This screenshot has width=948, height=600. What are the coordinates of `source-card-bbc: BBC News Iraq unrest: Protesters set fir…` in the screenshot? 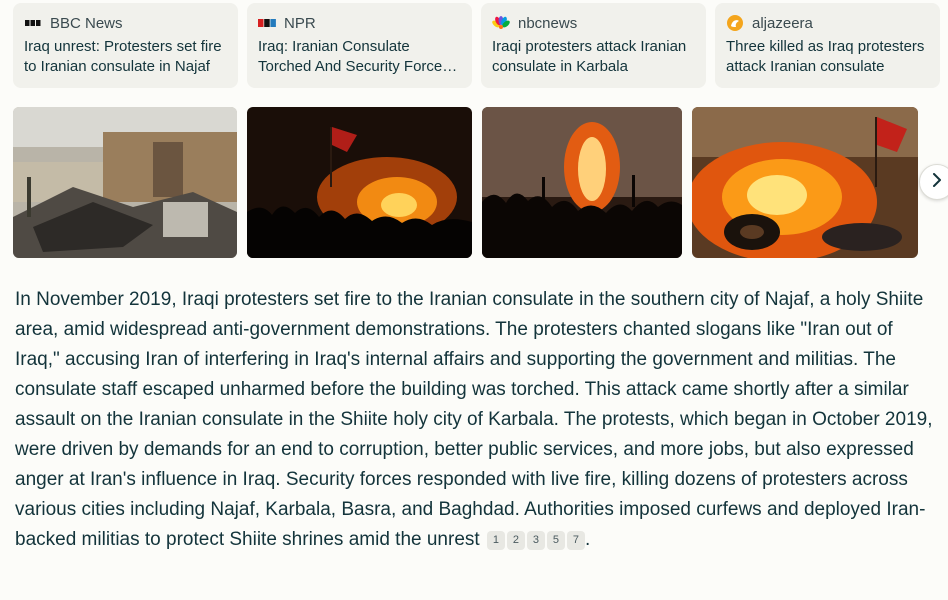 It's located at (125, 45).